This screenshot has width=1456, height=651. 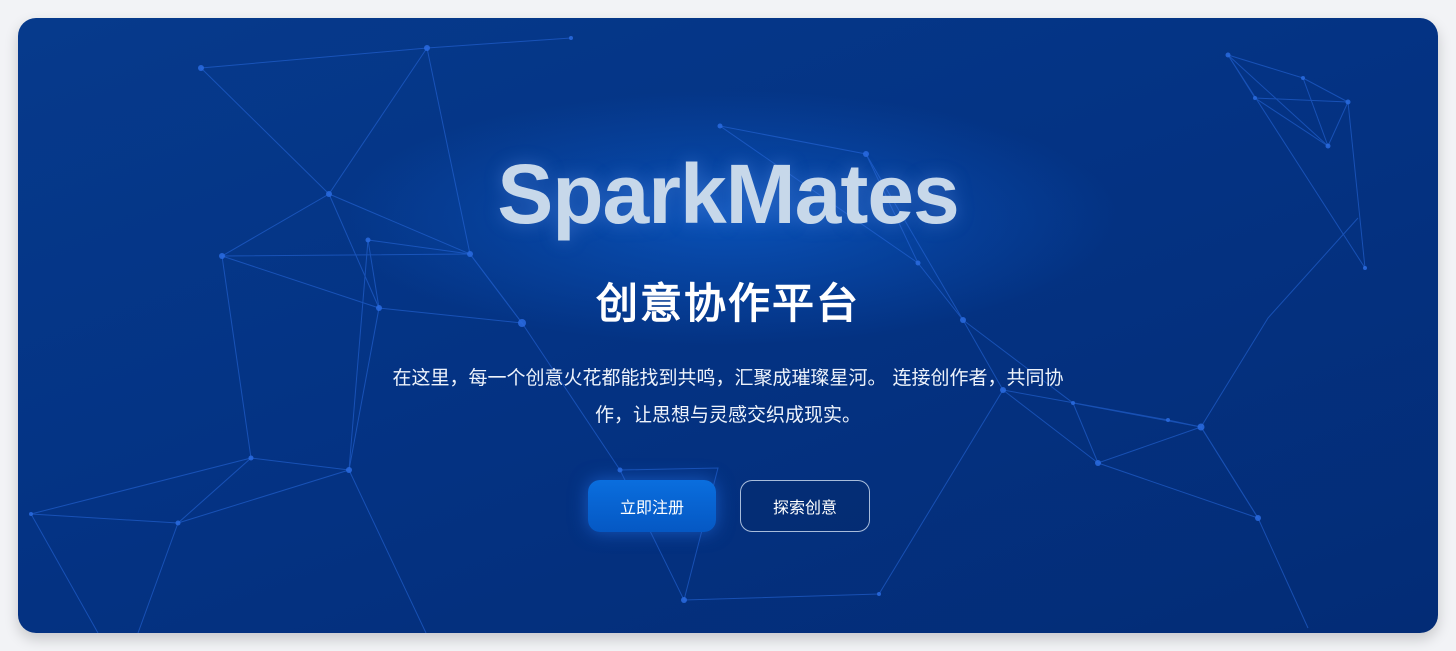 I want to click on register-button: 立即注册, so click(x=652, y=506).